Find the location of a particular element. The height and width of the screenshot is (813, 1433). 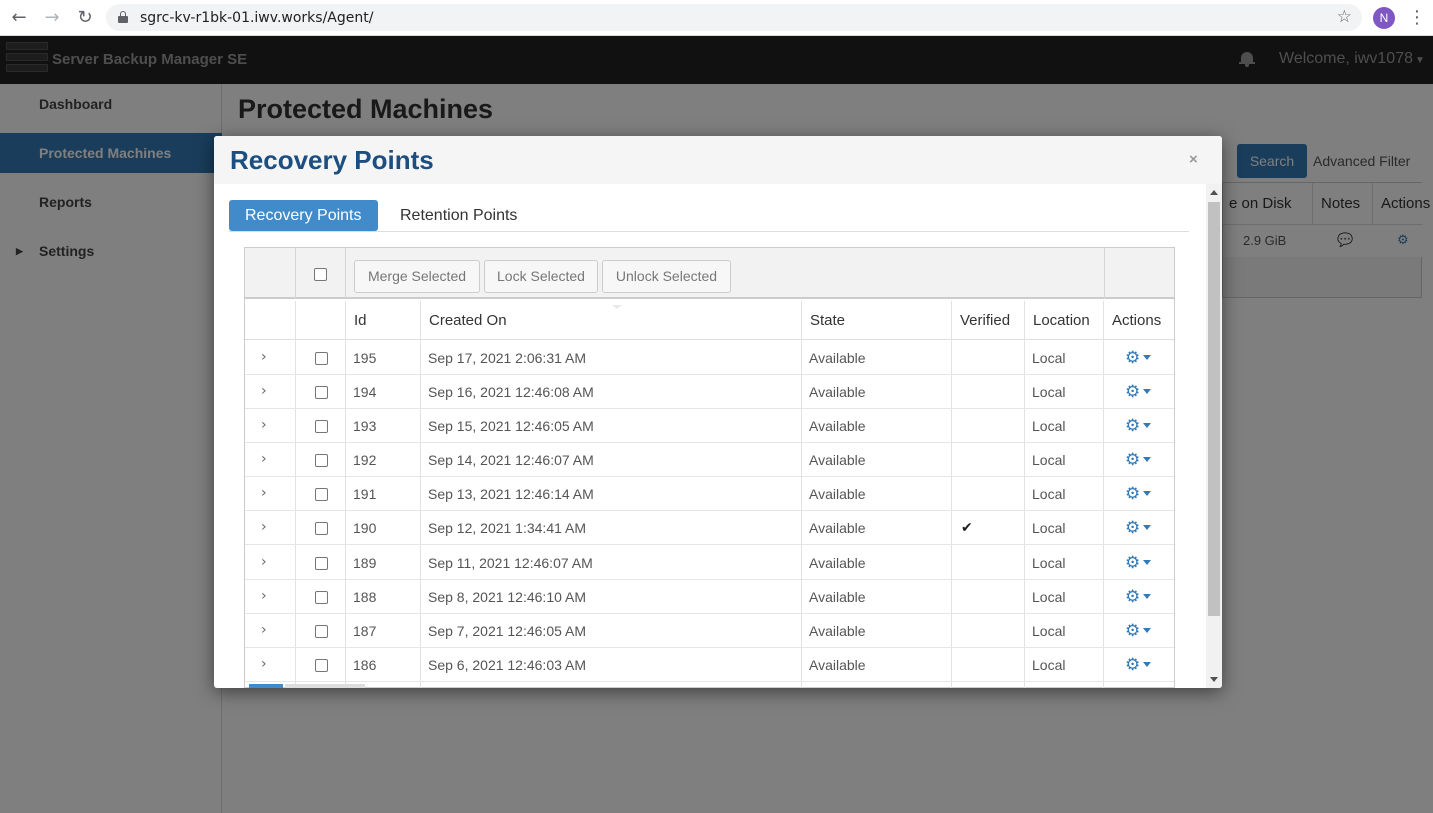

tab-retention-points: Retention Points is located at coordinates (458, 215).